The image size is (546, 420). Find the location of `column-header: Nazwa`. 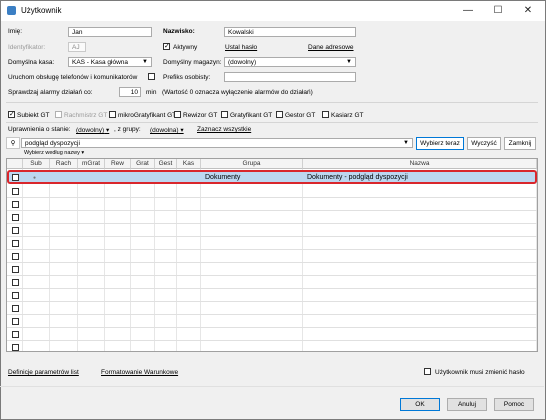

column-header: Nazwa is located at coordinates (420, 164).